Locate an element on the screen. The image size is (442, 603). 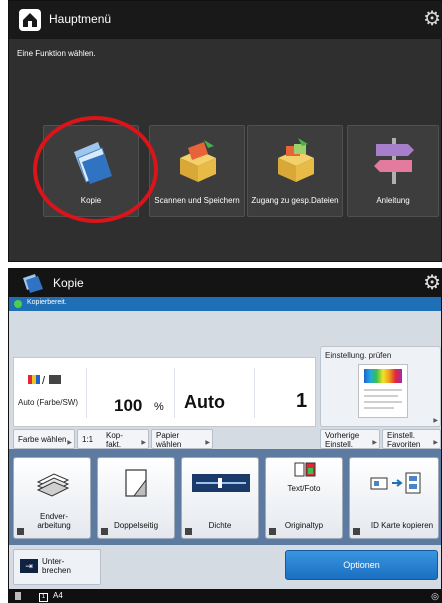
previous-settings-label: Vorherige Einstell. is located at coordinates (342, 440).